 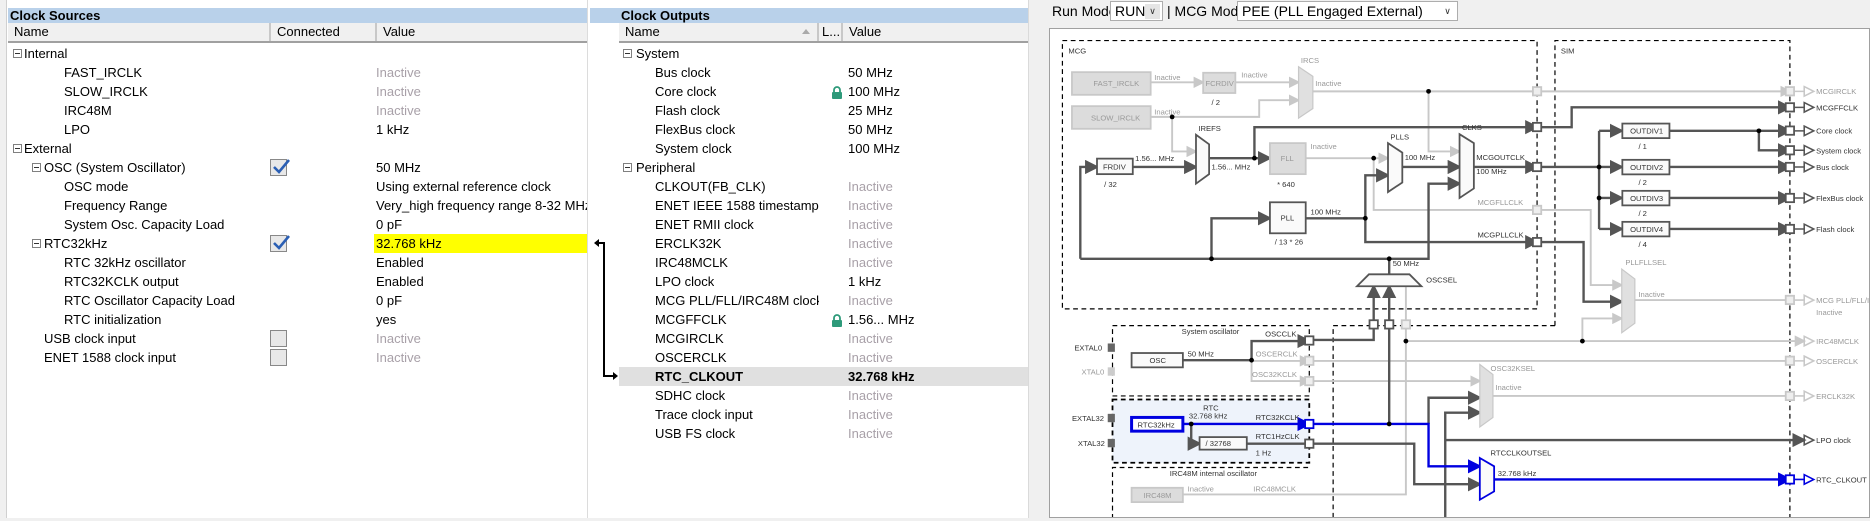 I want to click on output-mcg-pll-fll-irc48m: MCG PLL/FLL/IR, so click(x=1843, y=300).